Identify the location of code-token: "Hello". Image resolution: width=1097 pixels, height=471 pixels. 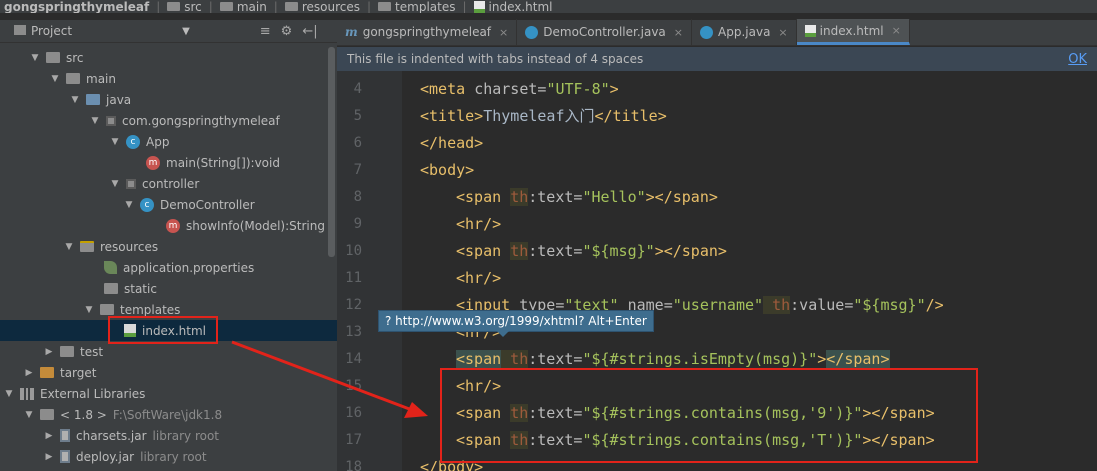
(614, 197).